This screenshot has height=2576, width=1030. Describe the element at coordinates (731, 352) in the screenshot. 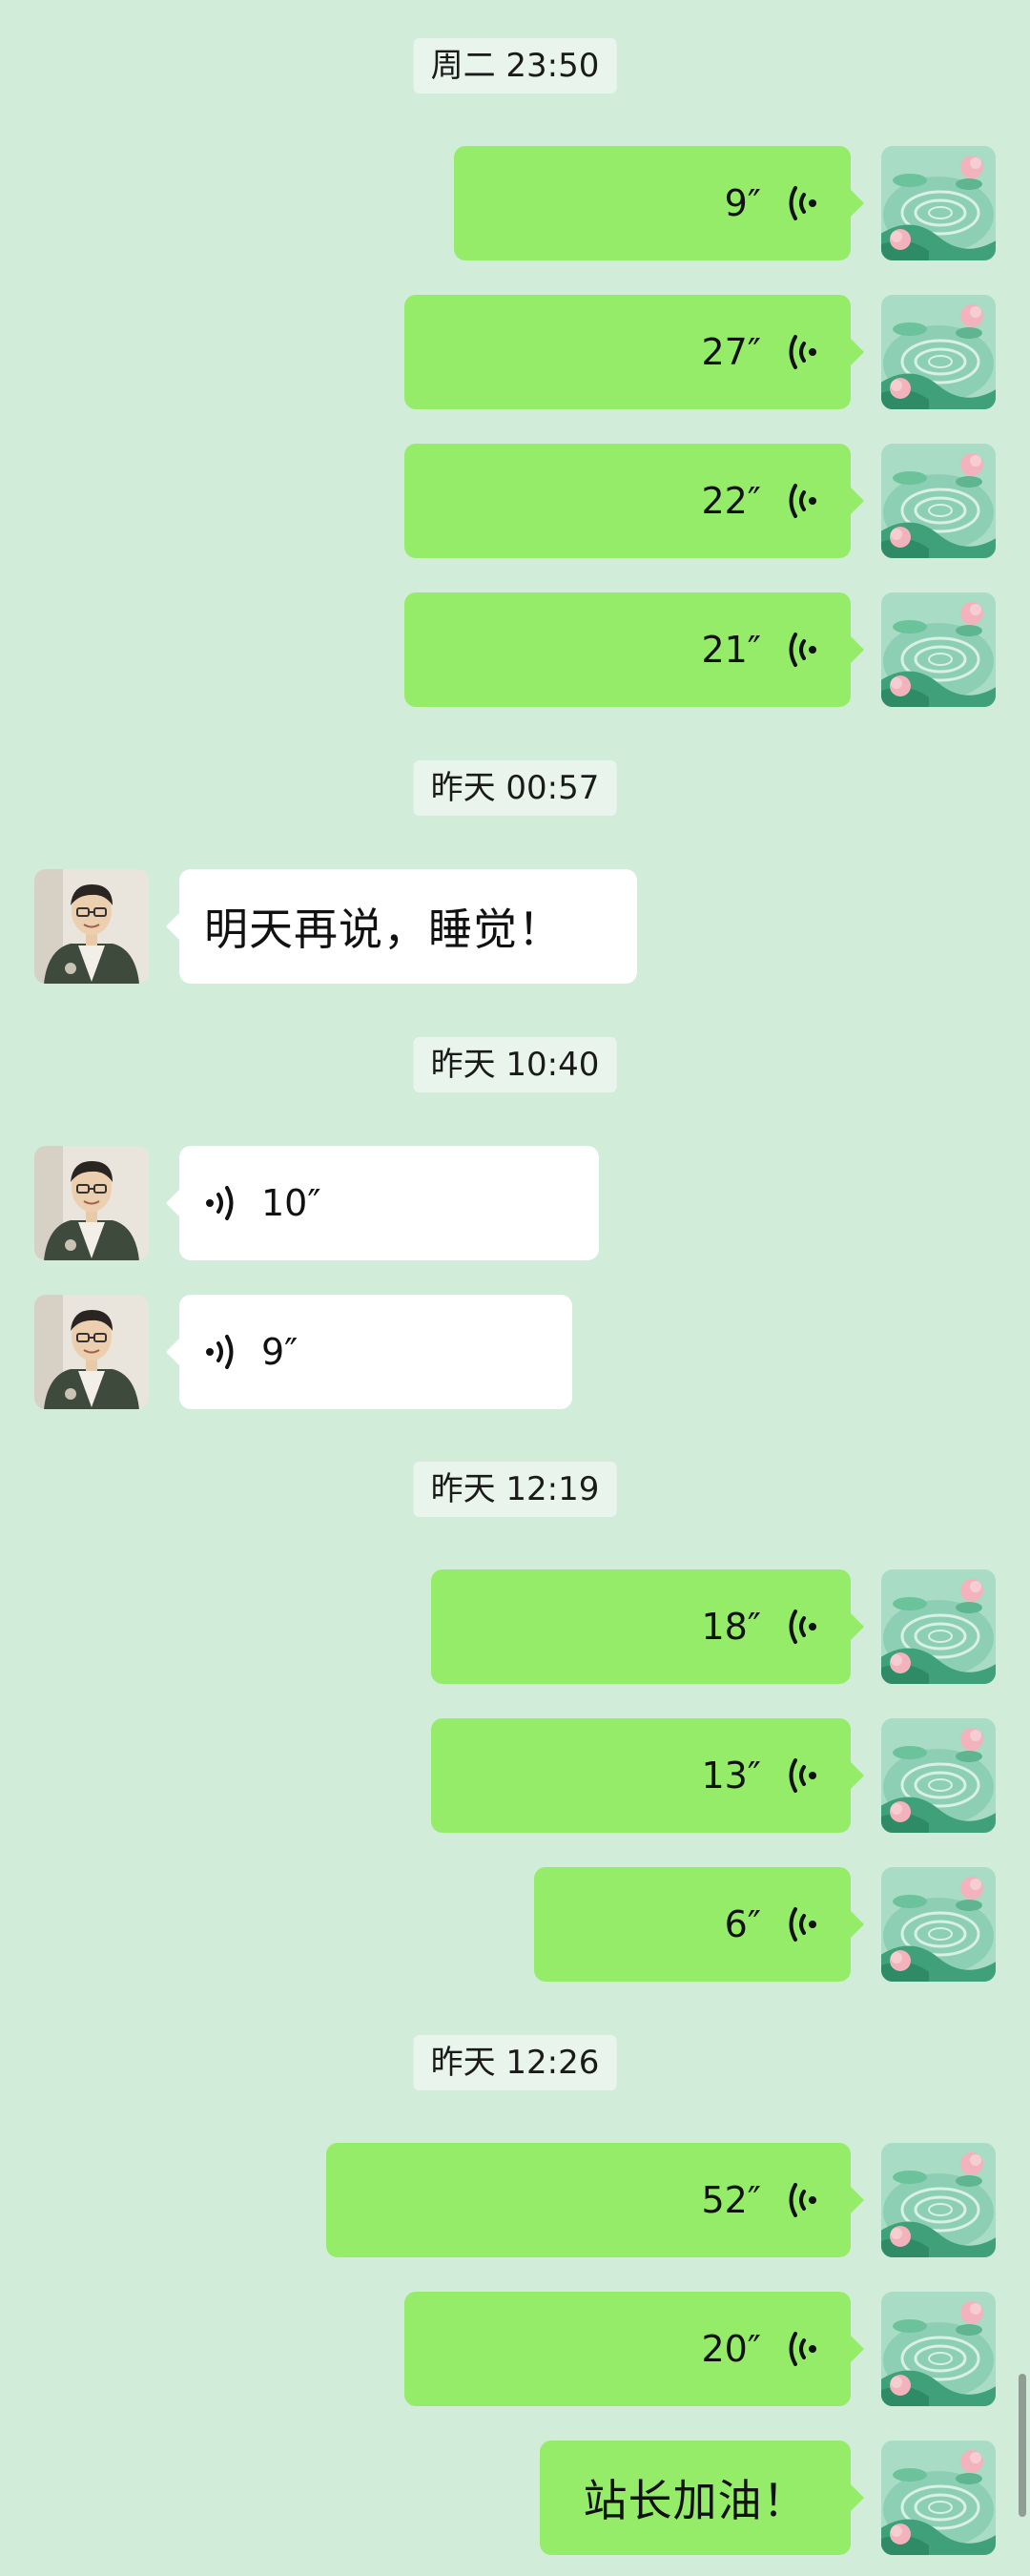

I see `voice-duration: 27″` at that location.